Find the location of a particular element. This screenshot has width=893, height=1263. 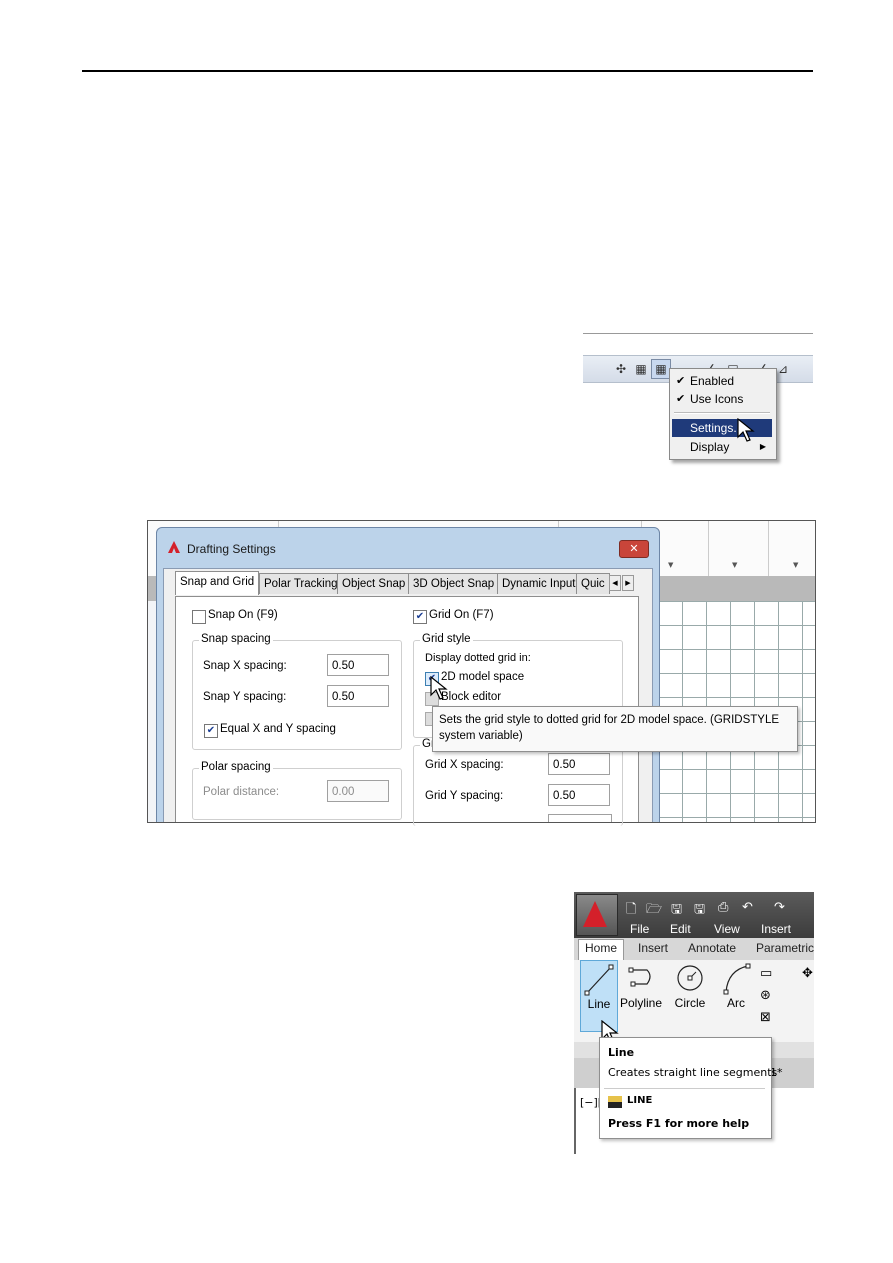

tooltip-help: Press F1 for more help is located at coordinates (679, 1123).